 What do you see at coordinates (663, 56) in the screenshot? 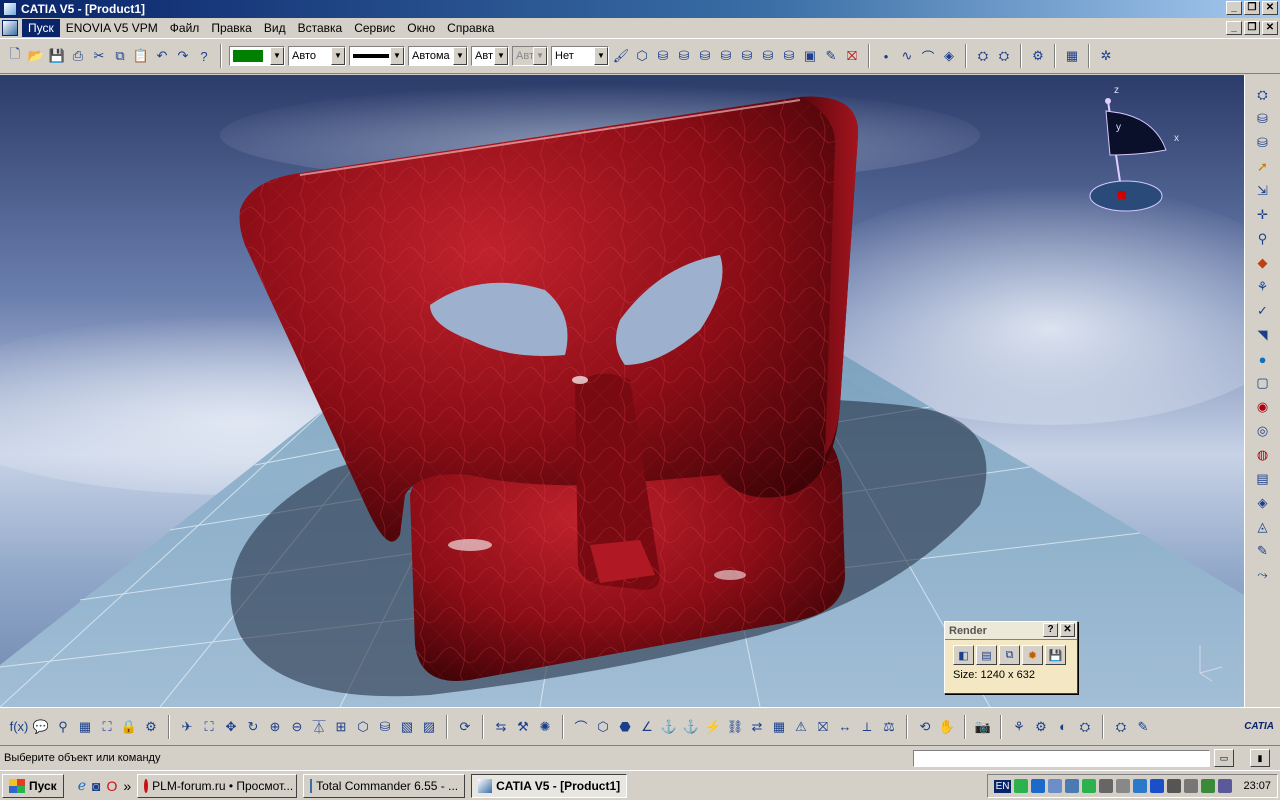
I see `view-mode-shading-icon: ⛁` at bounding box center [663, 56].